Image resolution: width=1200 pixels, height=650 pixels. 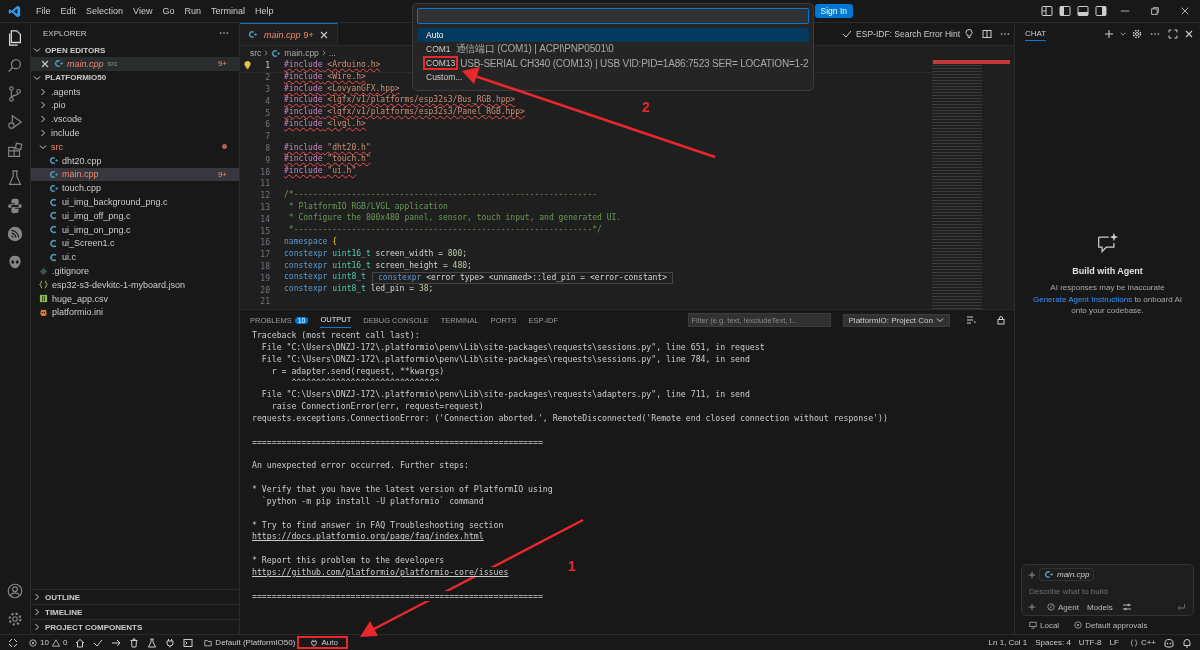 What do you see at coordinates (135, 312) in the screenshot?
I see `tree-item: platformio.ini` at bounding box center [135, 312].